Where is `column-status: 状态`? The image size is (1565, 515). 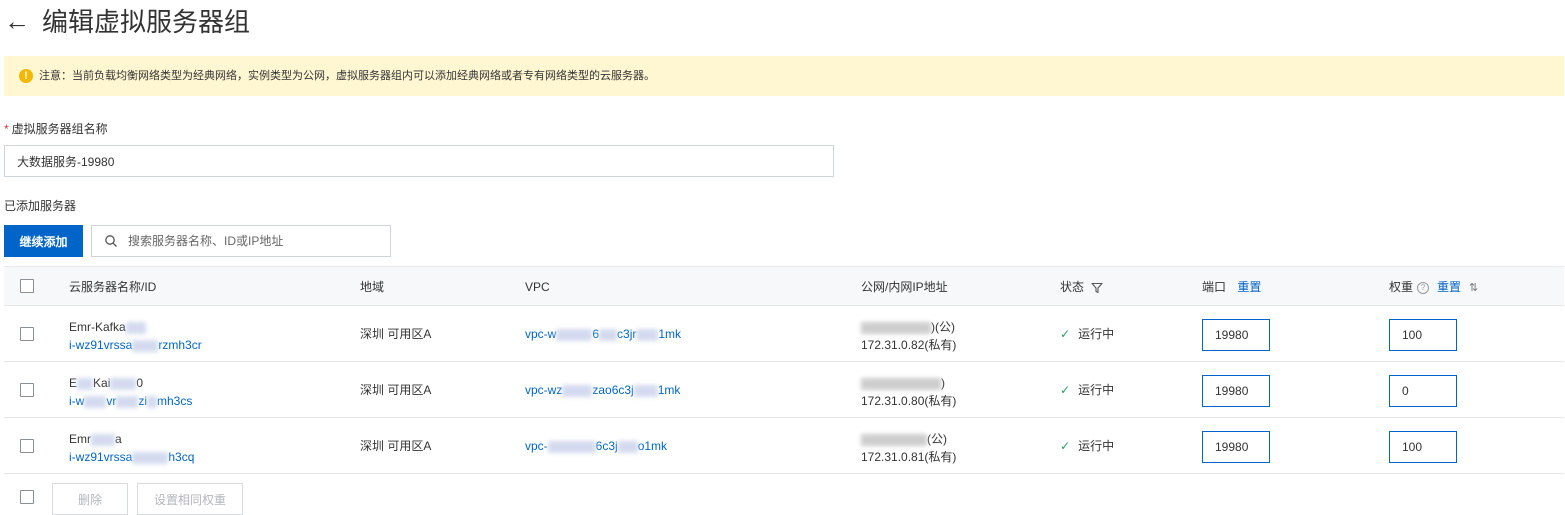 column-status: 状态 is located at coordinates (1081, 287).